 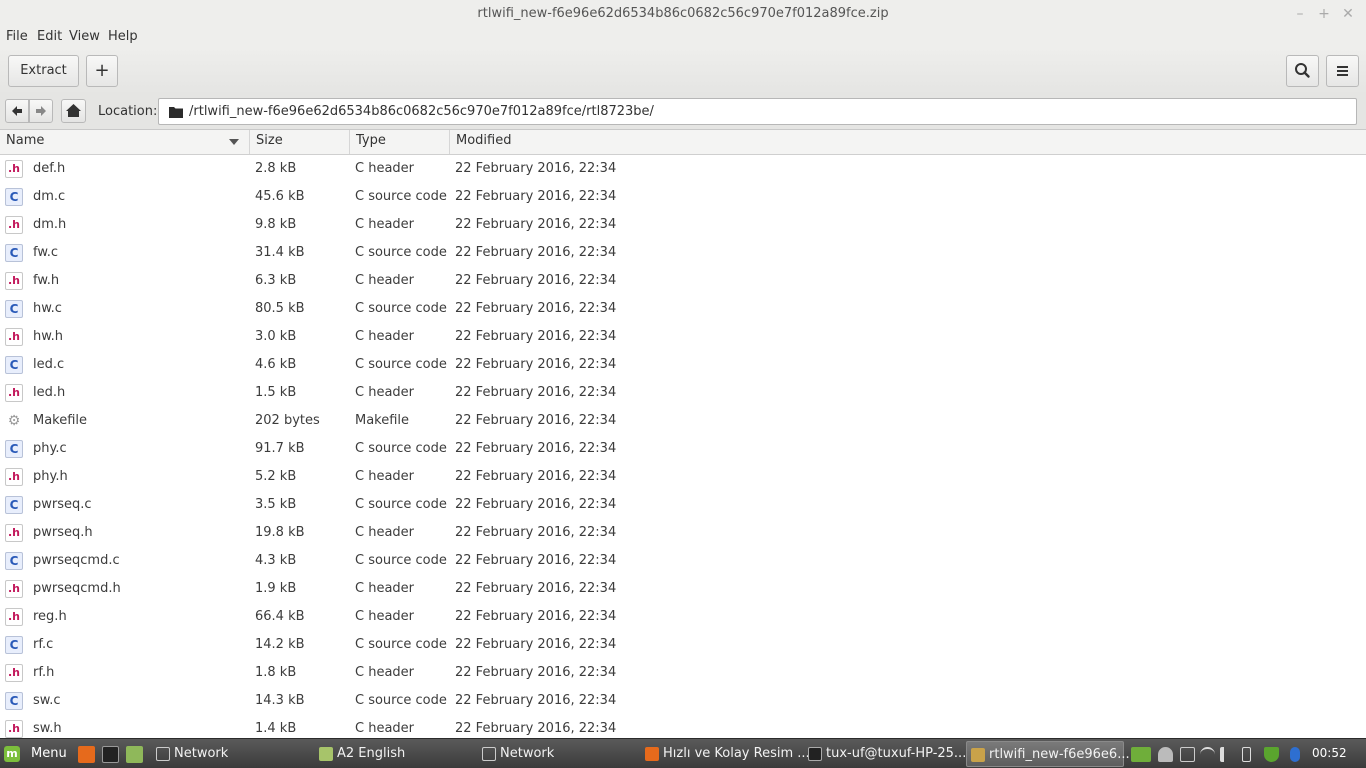 I want to click on menu-help: Help, so click(x=123, y=36).